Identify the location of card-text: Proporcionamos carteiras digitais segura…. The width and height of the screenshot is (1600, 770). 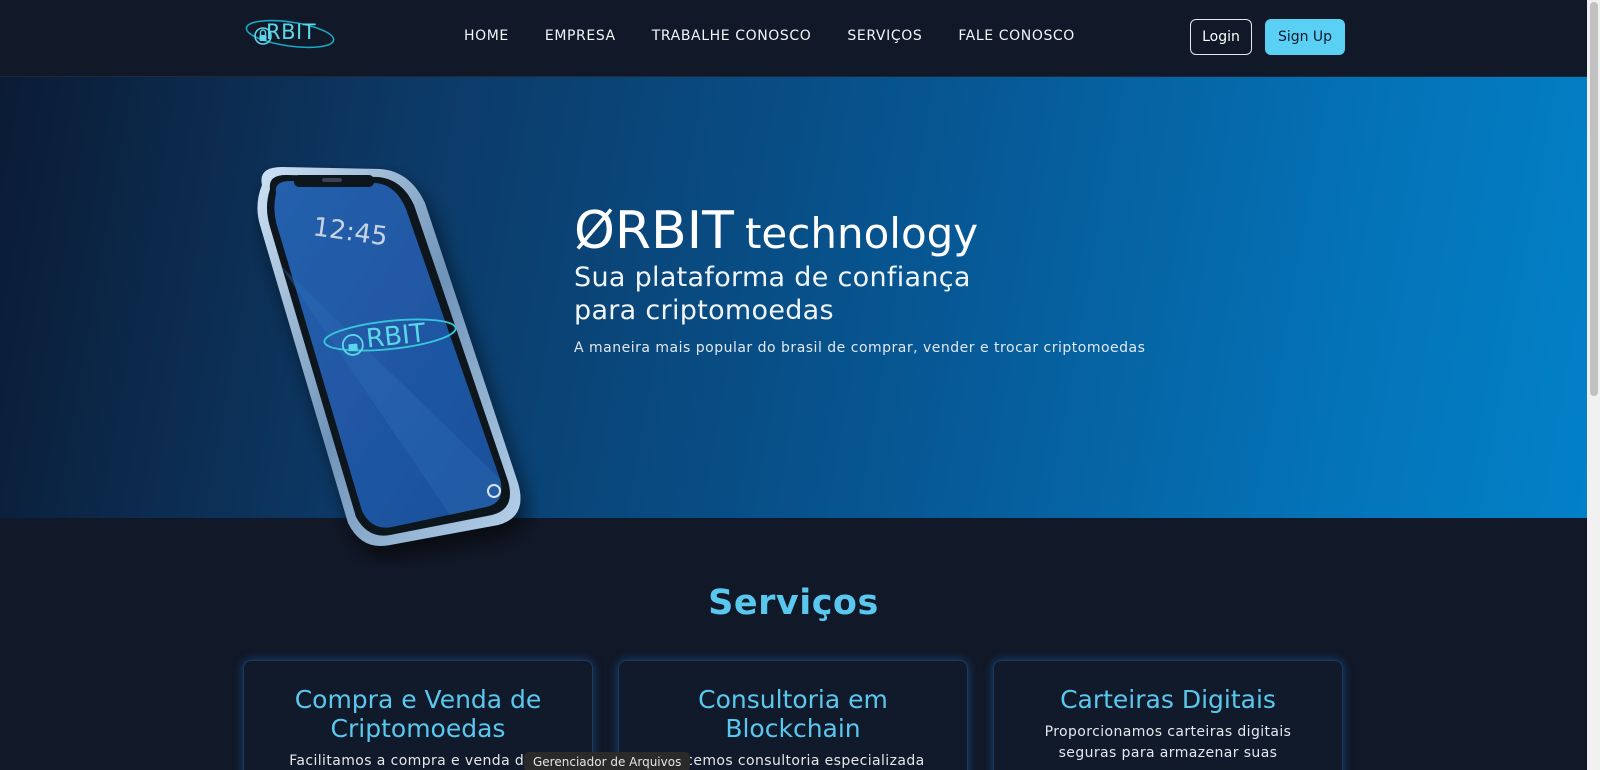
(1168, 742).